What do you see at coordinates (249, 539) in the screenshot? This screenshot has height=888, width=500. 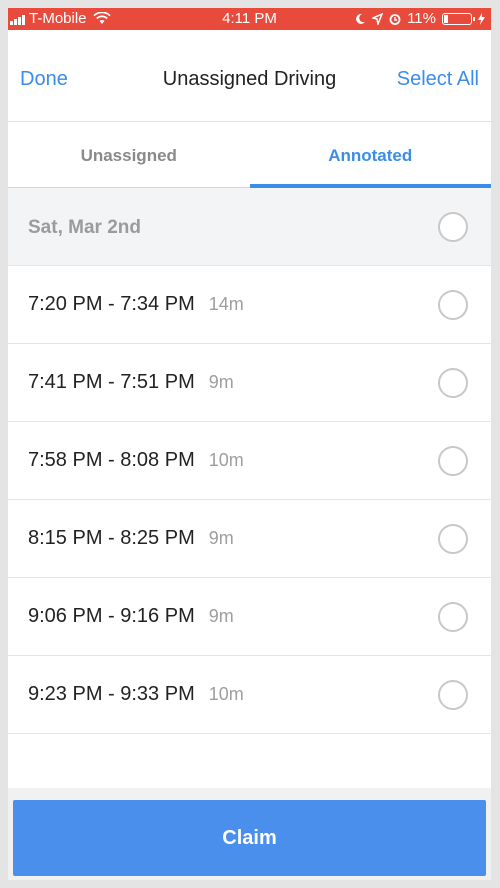 I see `trip-row: 8:15 PM - 8:25 PM 9m` at bounding box center [249, 539].